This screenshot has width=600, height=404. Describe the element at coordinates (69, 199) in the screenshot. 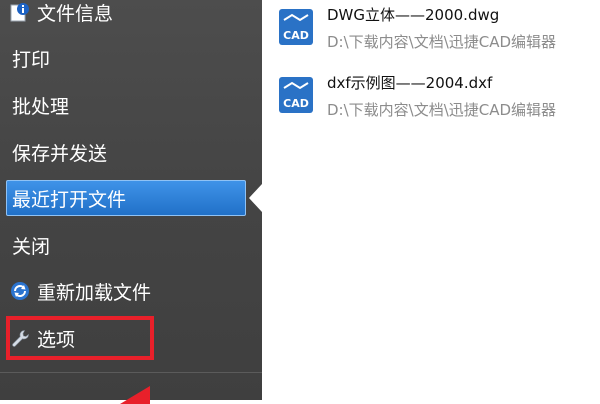

I see `menu-item-label: 最近打开文件` at that location.